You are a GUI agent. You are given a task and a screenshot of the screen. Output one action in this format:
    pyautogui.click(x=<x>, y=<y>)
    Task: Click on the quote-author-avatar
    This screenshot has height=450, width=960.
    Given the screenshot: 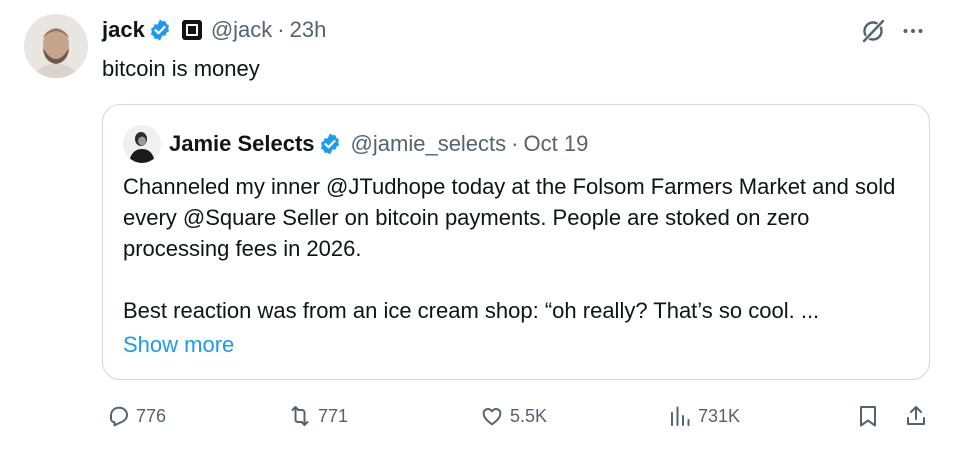 What is the action you would take?
    pyautogui.click(x=142, y=144)
    